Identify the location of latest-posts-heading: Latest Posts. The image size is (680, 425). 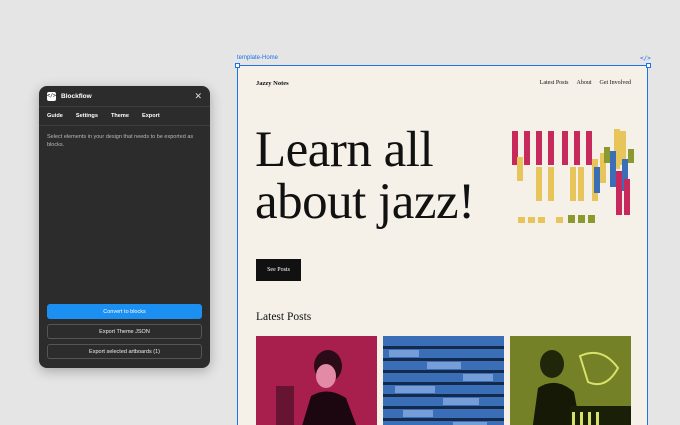
(284, 317).